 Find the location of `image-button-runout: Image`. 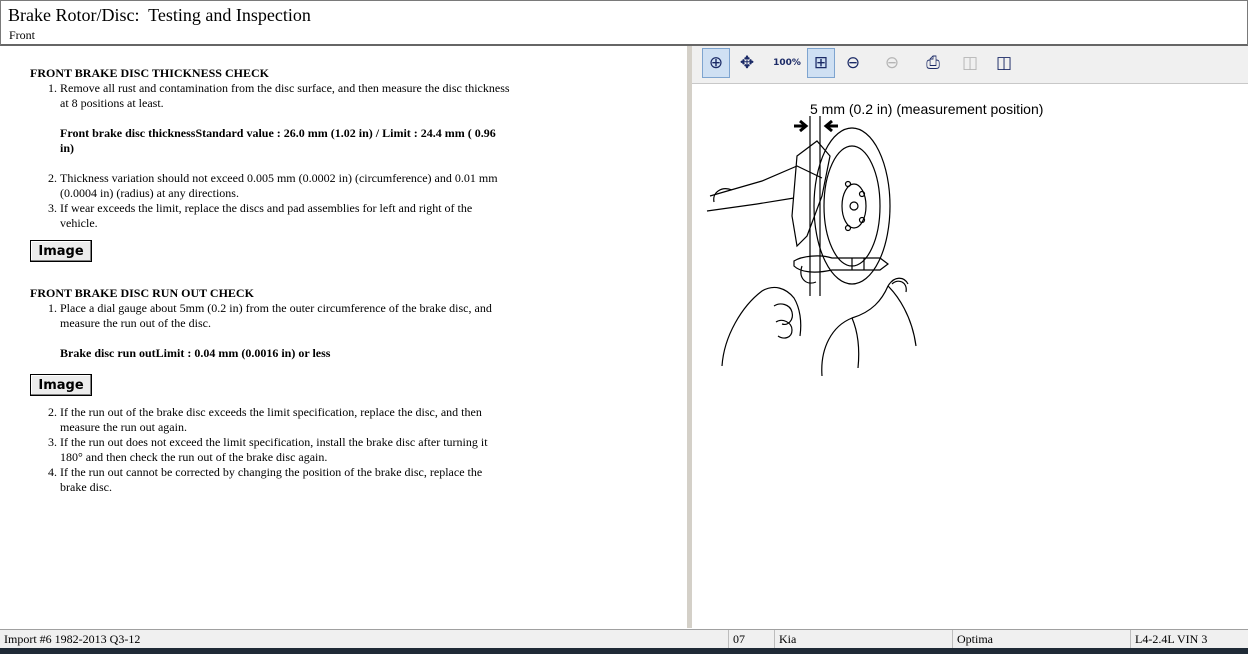

image-button-runout: Image is located at coordinates (61, 385).